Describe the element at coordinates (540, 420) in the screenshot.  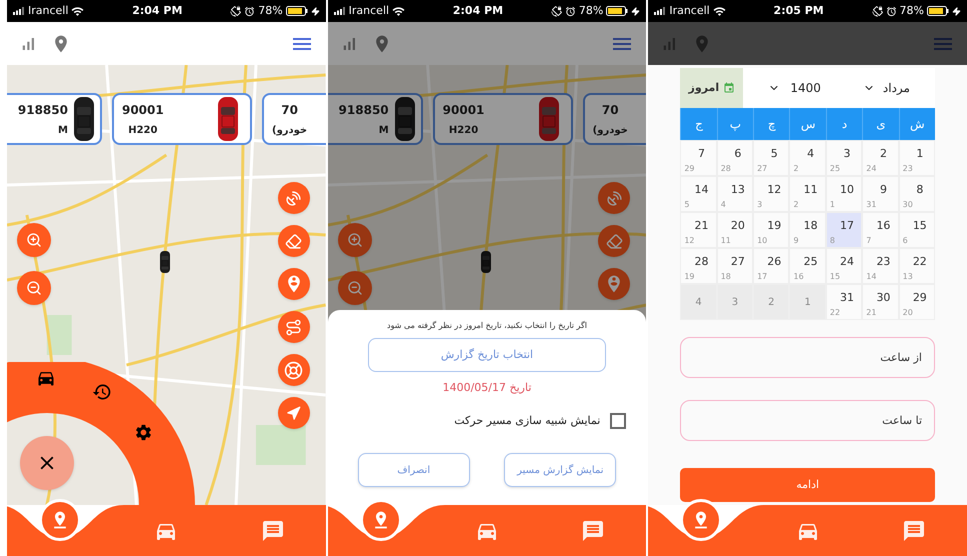
I see `route-simulation-checkbox: نمایش شبیه سازی مسیر حرکت` at that location.